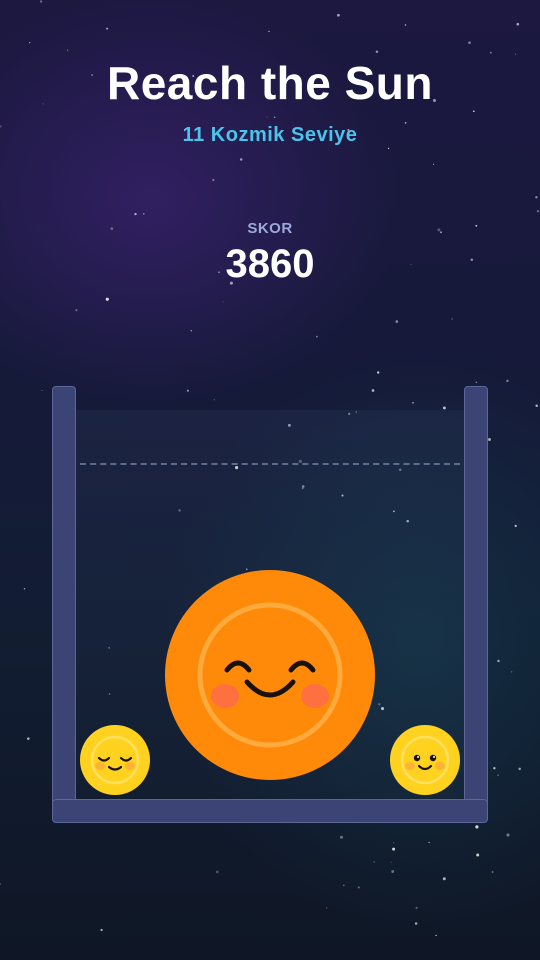  I want to click on danger-line, so click(270, 464).